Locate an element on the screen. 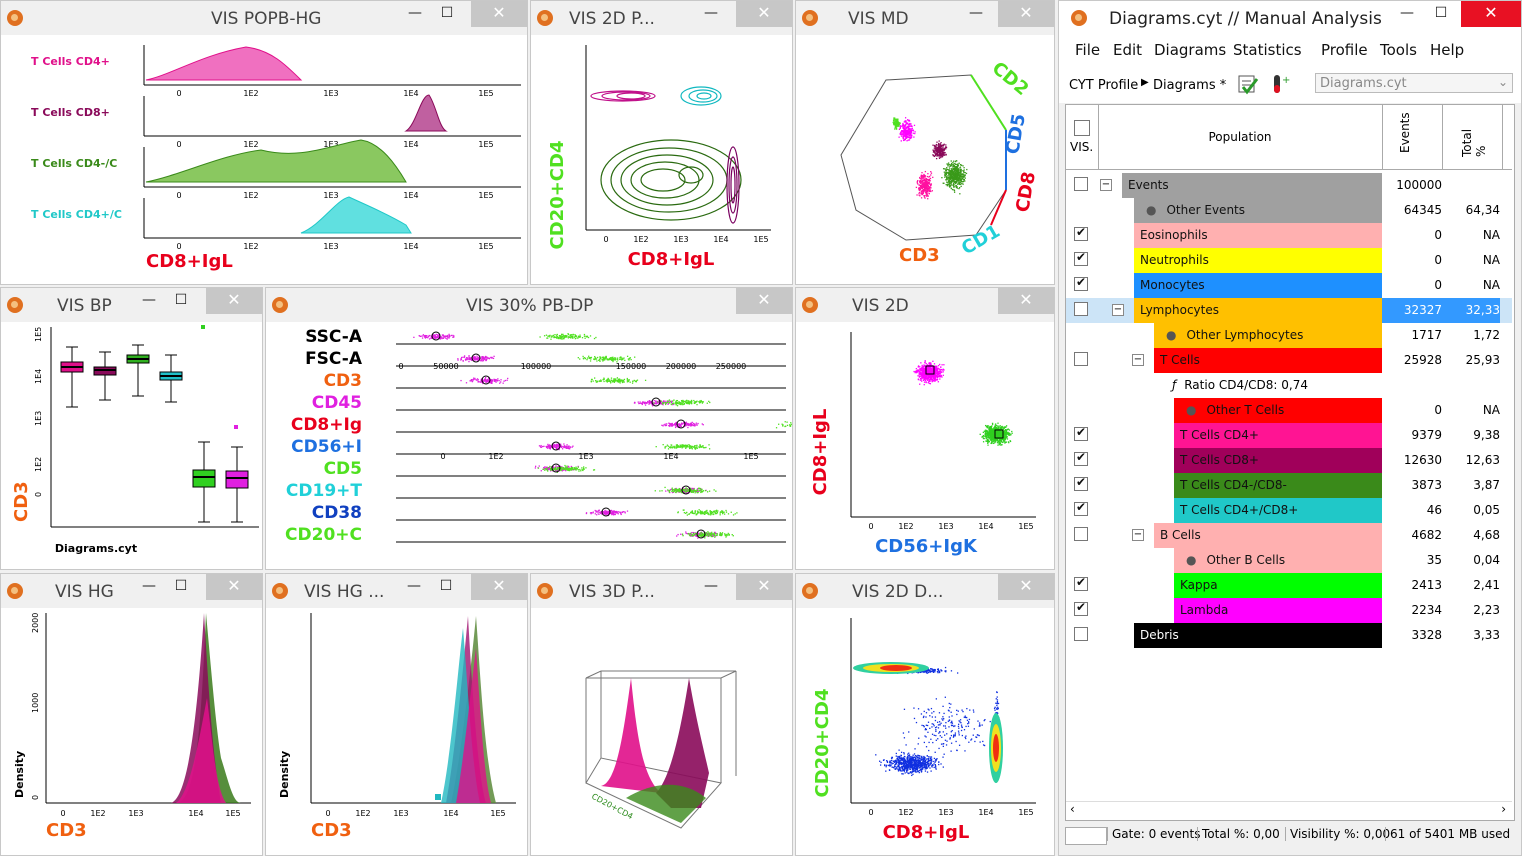  column-vis: VIS. is located at coordinates (1082, 137).